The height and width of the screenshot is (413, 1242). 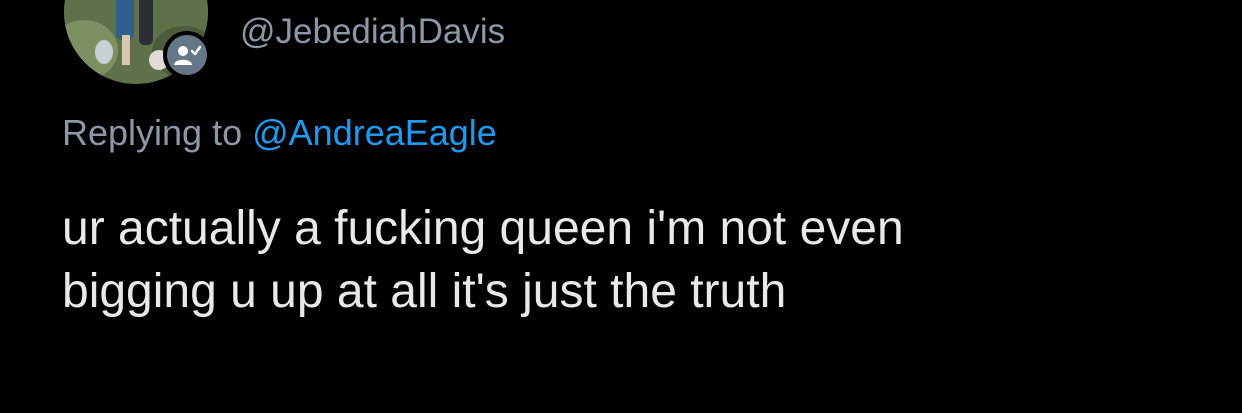 I want to click on replying-to-label: Replying to, so click(x=152, y=132).